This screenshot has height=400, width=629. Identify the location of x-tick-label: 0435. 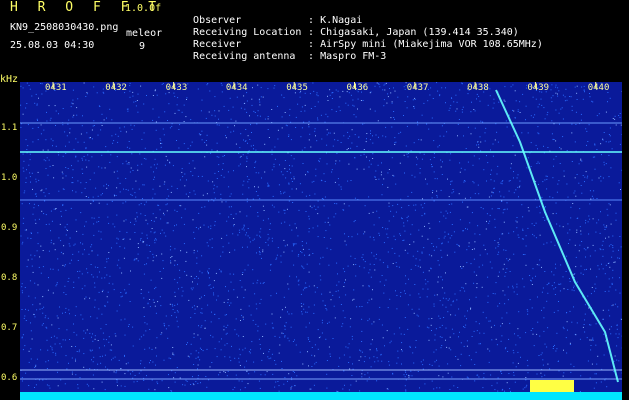
(297, 88).